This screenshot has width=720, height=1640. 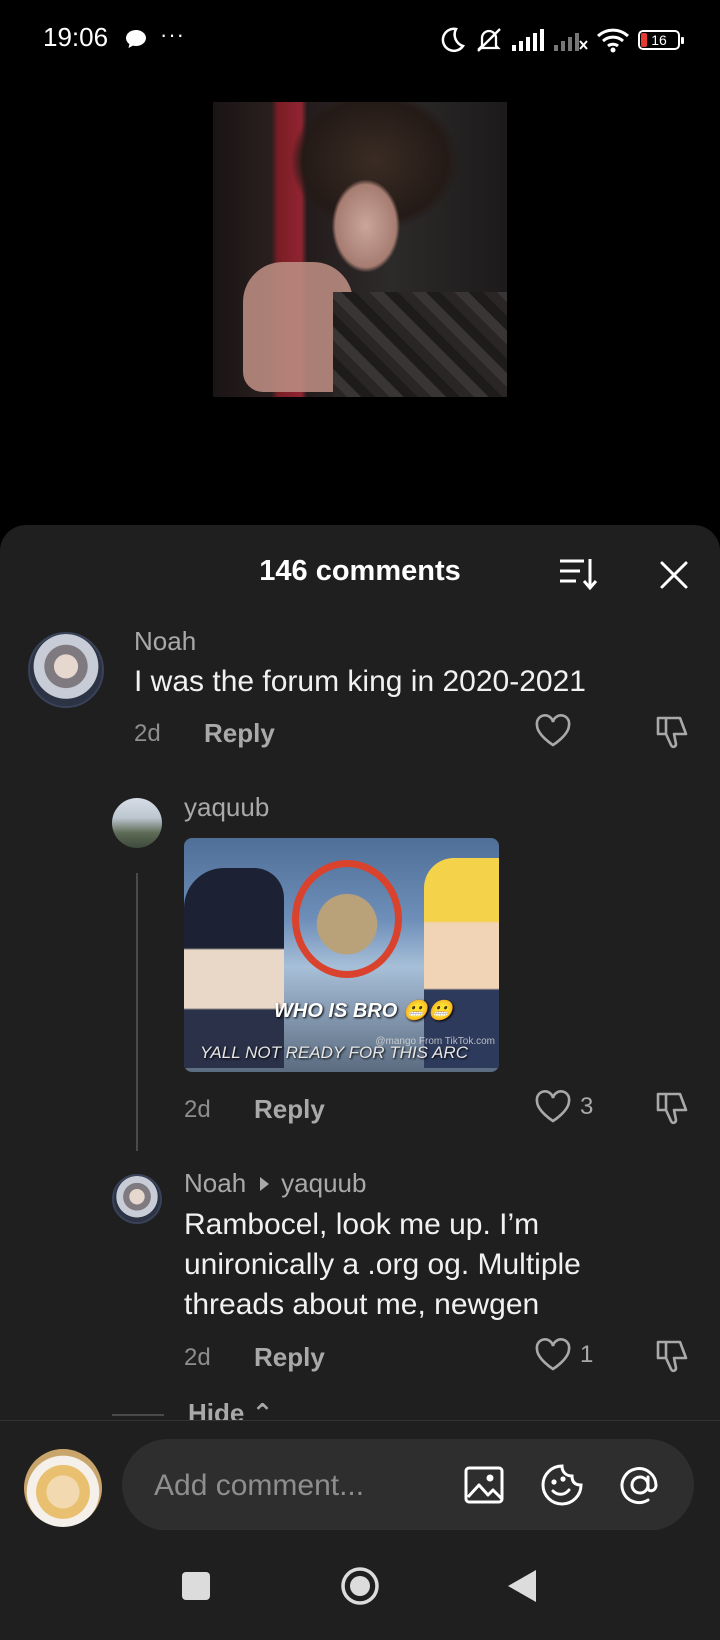 What do you see at coordinates (578, 573) in the screenshot?
I see `sort-icon` at bounding box center [578, 573].